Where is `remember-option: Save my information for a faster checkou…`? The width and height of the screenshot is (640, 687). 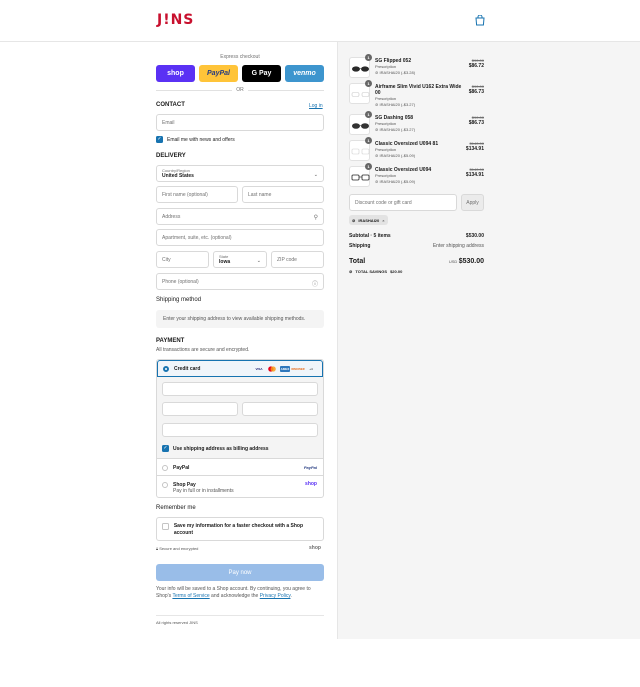 remember-option: Save my information for a faster checkou… is located at coordinates (240, 529).